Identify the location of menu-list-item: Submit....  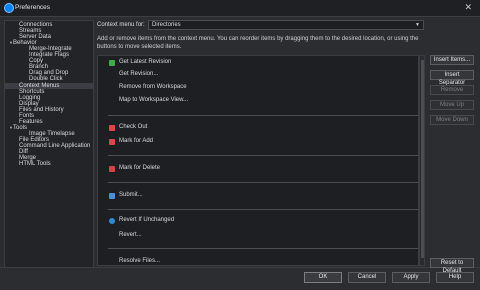
(131, 195).